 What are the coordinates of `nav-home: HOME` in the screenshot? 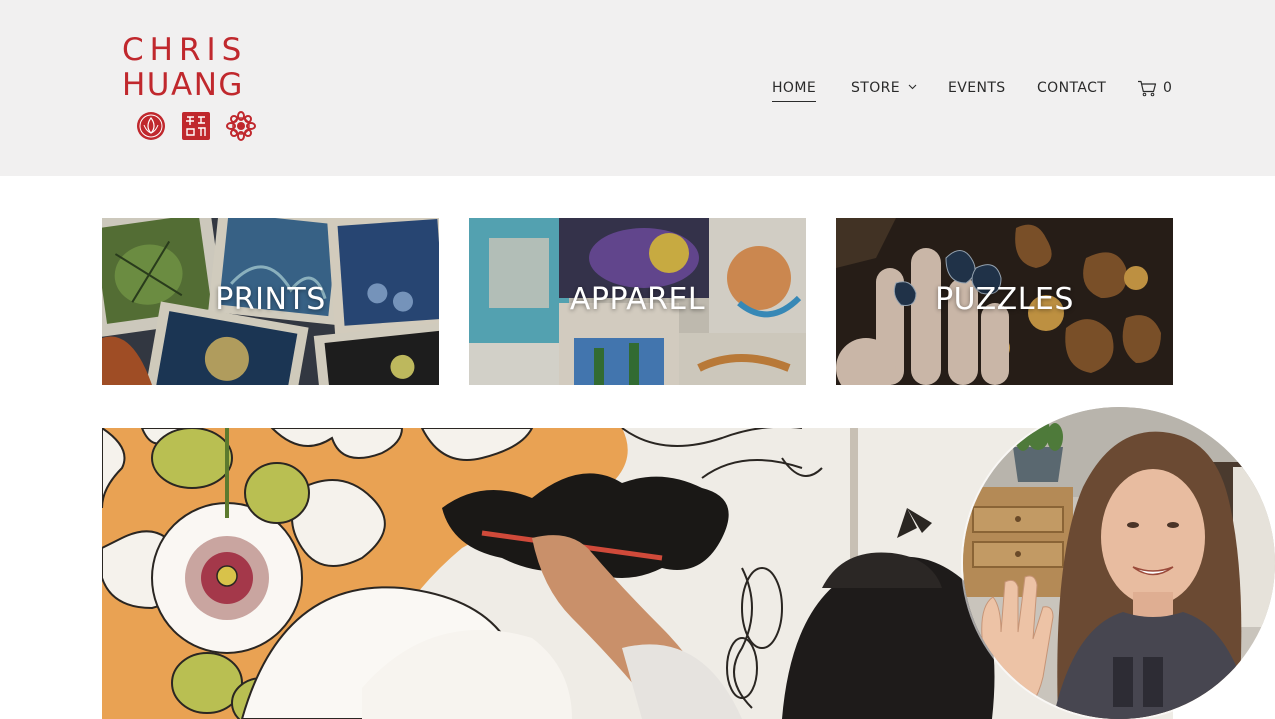 It's located at (794, 89).